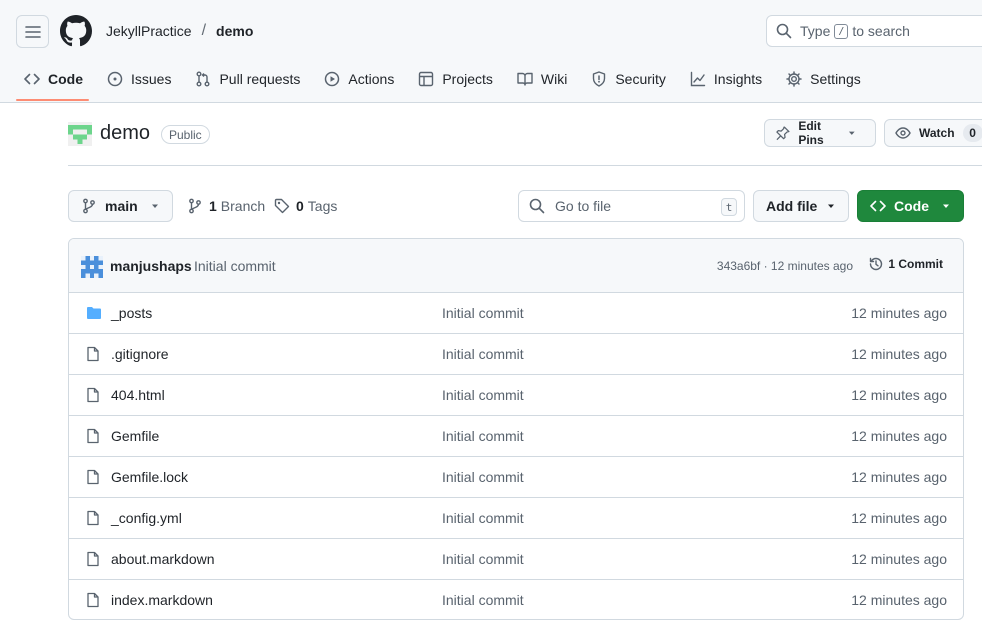  Describe the element at coordinates (135, 436) in the screenshot. I see `file-name-link: Gemfile` at that location.